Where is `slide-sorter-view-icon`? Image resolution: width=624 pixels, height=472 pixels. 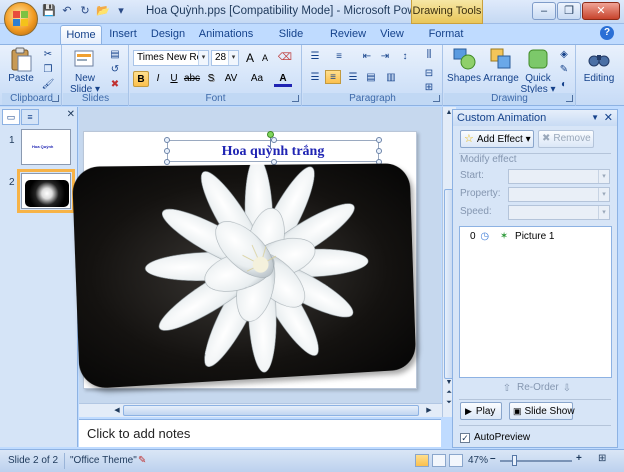
slide-sorter-view-icon is located at coordinates (439, 460).